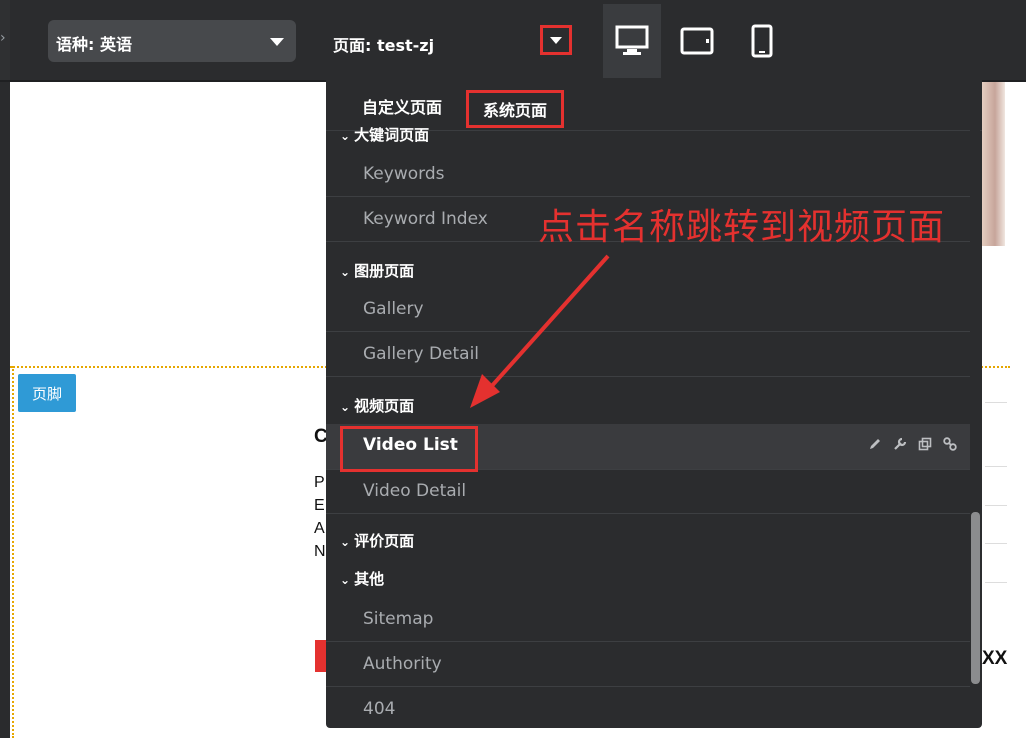  What do you see at coordinates (540, 331) in the screenshot?
I see `annotation-arrow-icon` at bounding box center [540, 331].